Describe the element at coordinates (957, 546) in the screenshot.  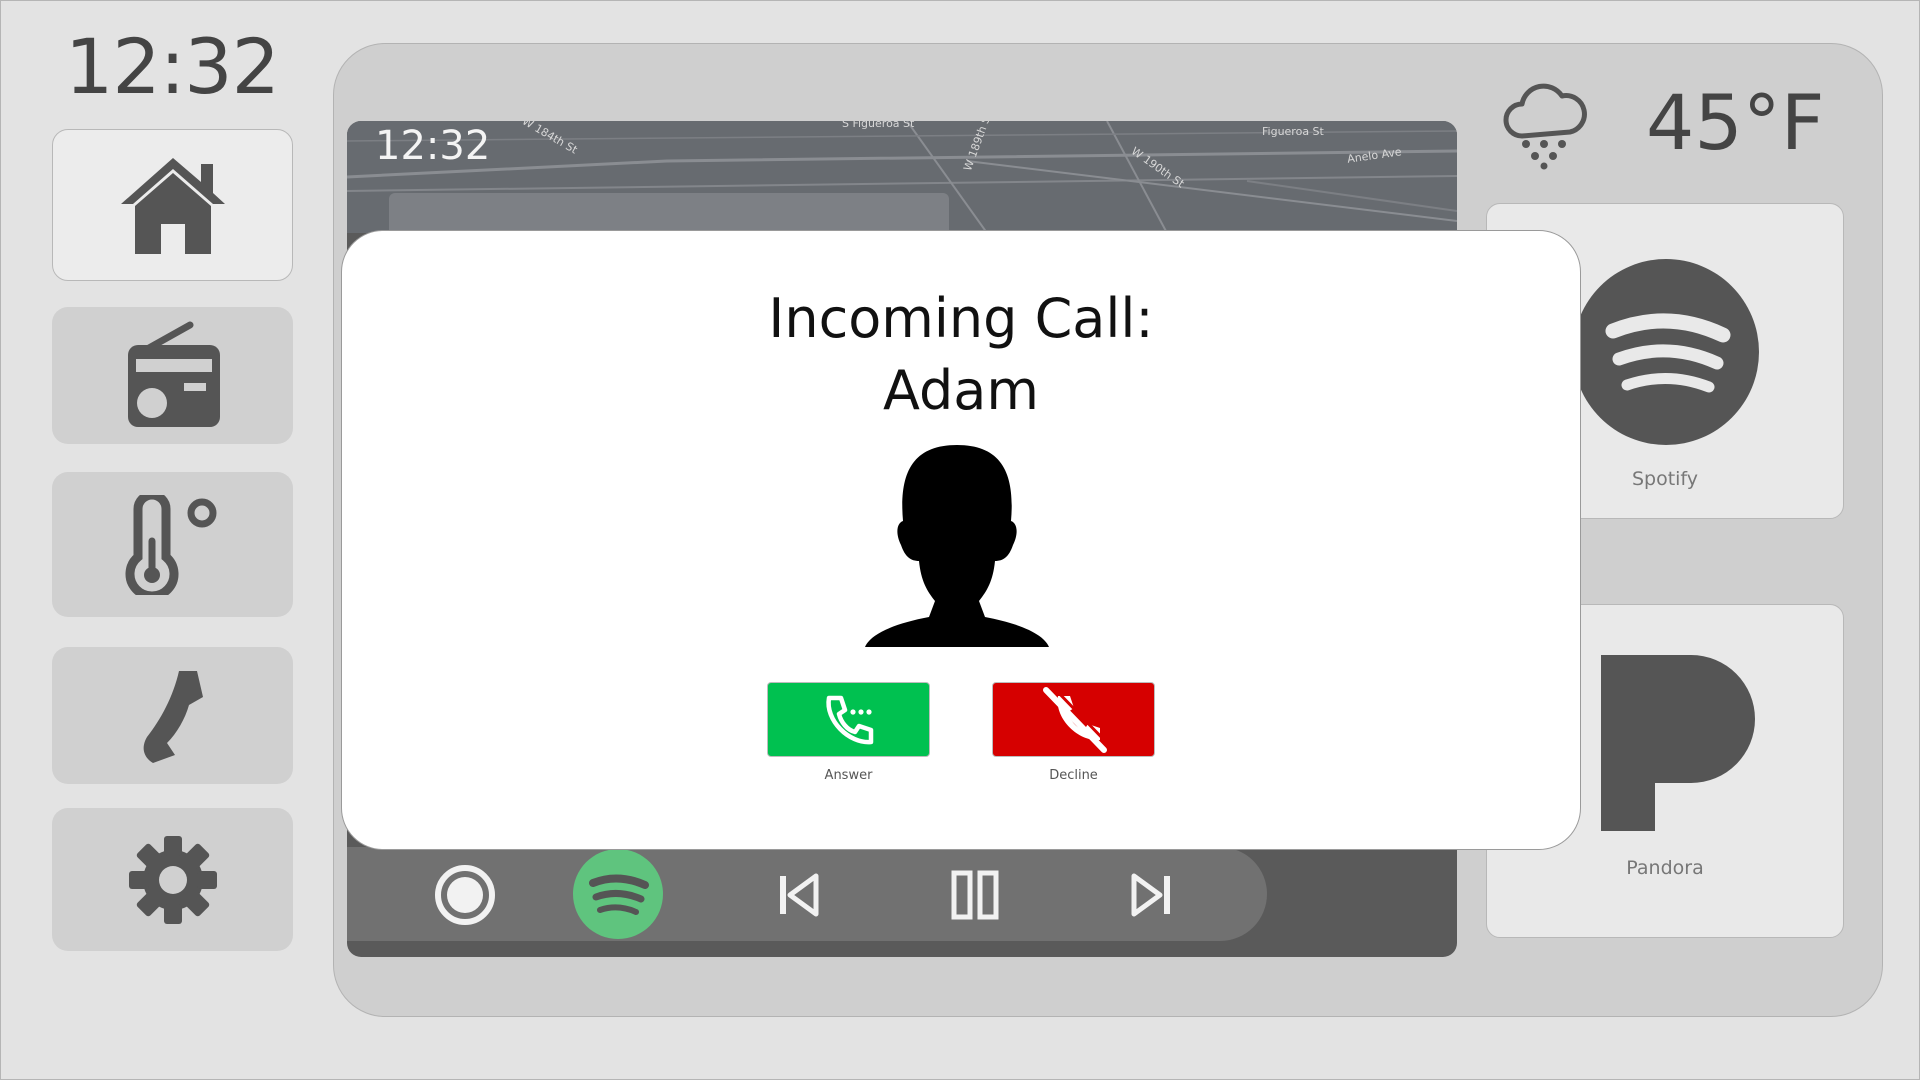
I see `person-silhouette-icon` at that location.